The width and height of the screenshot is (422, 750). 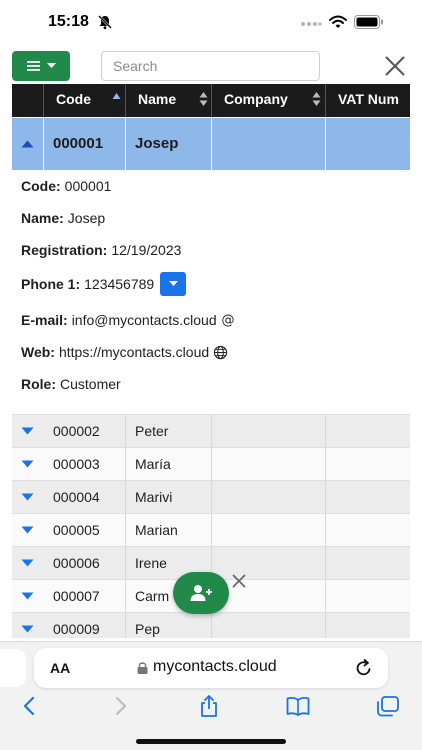 What do you see at coordinates (169, 144) in the screenshot?
I see `cell-name: Josep` at bounding box center [169, 144].